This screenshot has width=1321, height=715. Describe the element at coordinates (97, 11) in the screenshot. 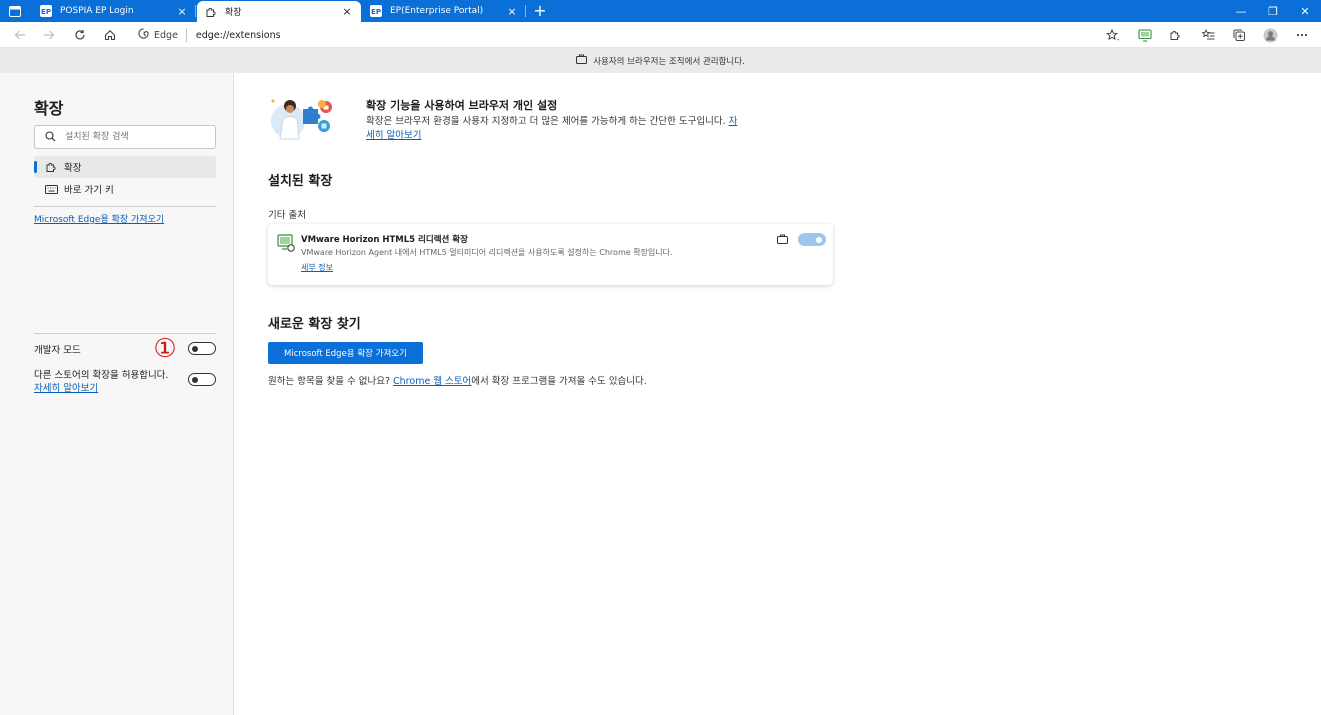

I see `tab-title: POSPIA EP Login` at that location.